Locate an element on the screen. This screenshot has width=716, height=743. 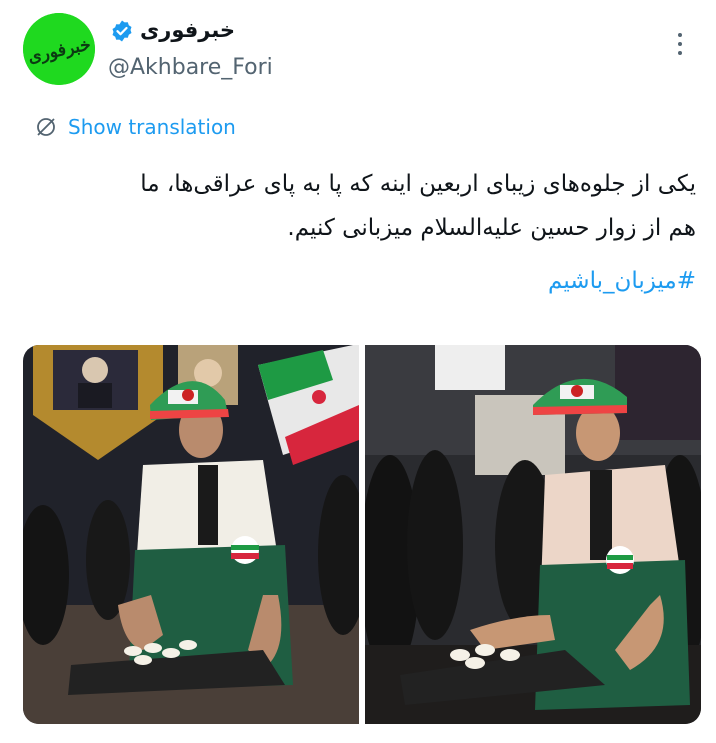
author-display-name: خبرفوری is located at coordinates (187, 30).